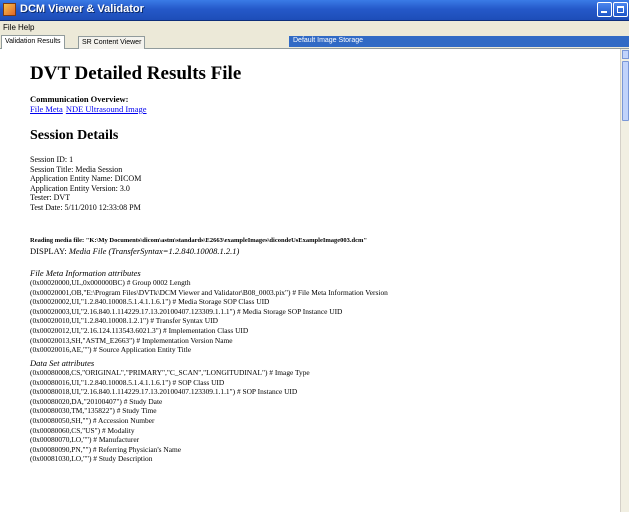 The width and height of the screenshot is (629, 512). What do you see at coordinates (625, 91) in the screenshot?
I see `scroll-thumb` at bounding box center [625, 91].